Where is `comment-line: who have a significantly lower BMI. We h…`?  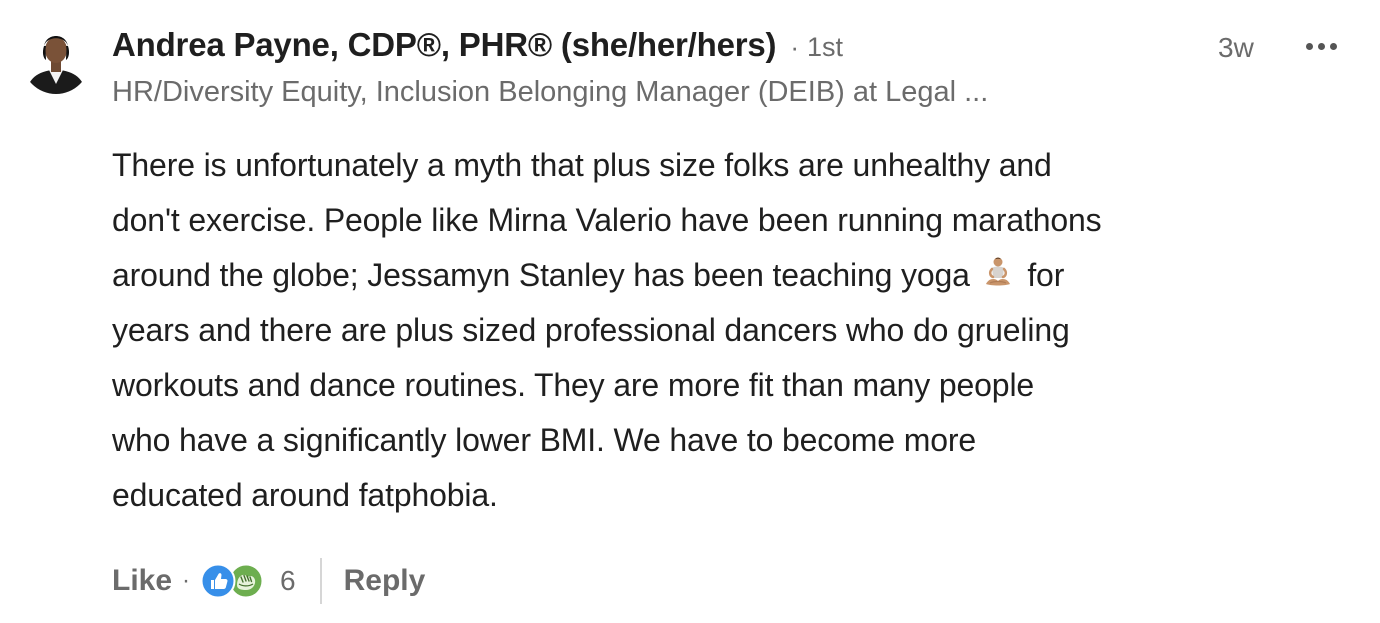
comment-line: who have a significantly lower BMI. We h… is located at coordinates (544, 440).